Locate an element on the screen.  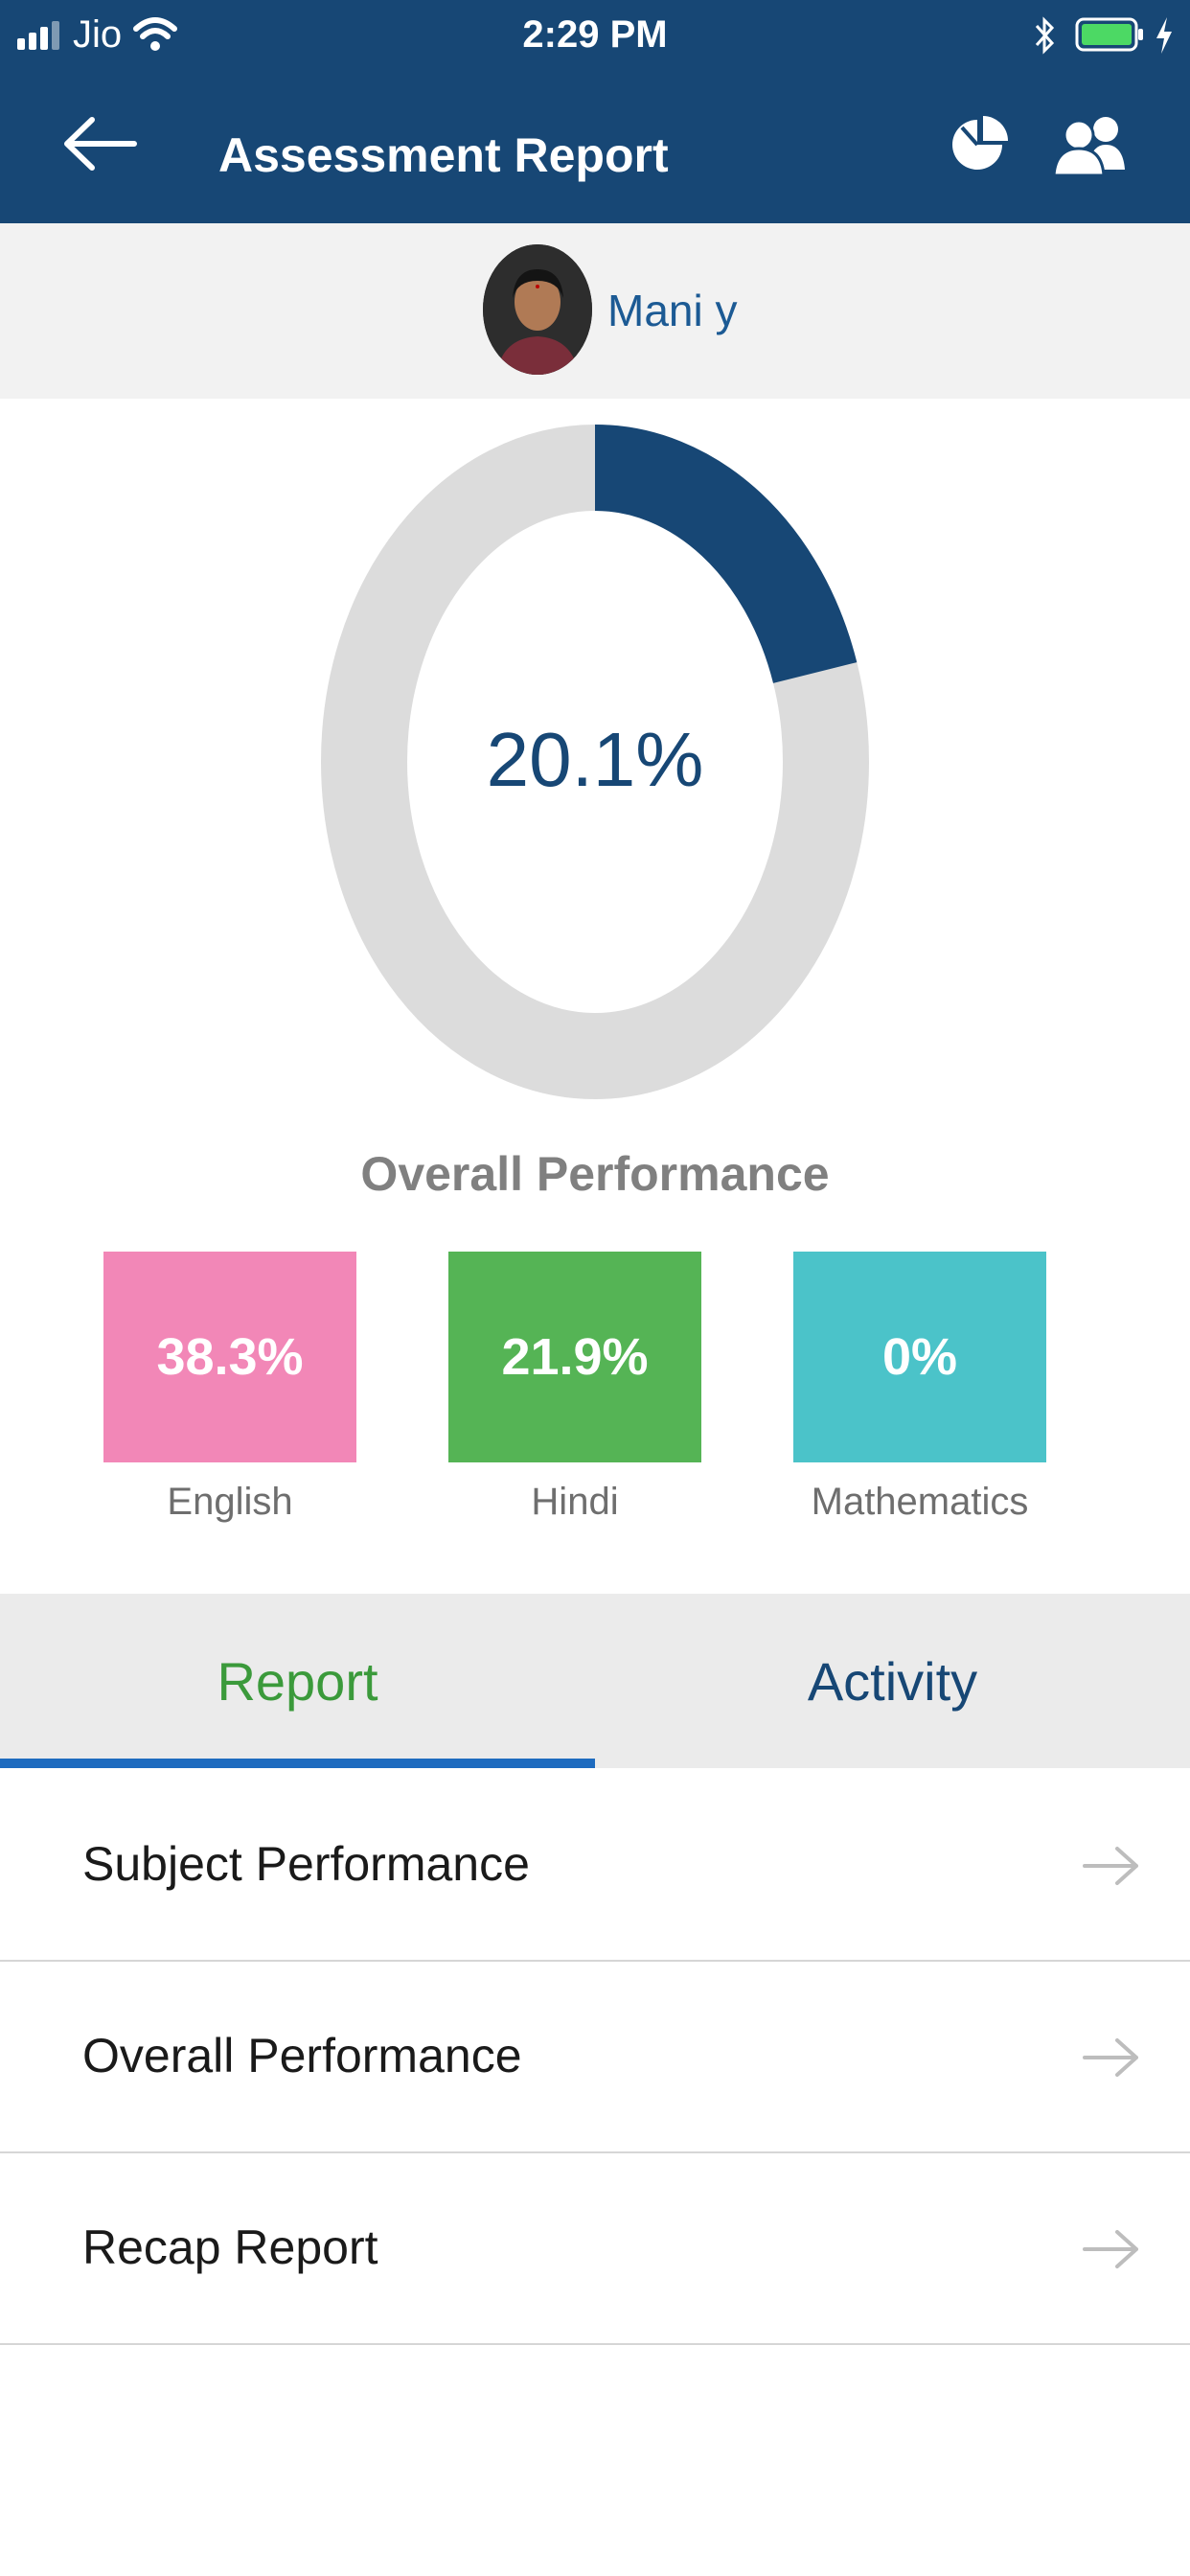
subject-score: 21.9% is located at coordinates (575, 1357).